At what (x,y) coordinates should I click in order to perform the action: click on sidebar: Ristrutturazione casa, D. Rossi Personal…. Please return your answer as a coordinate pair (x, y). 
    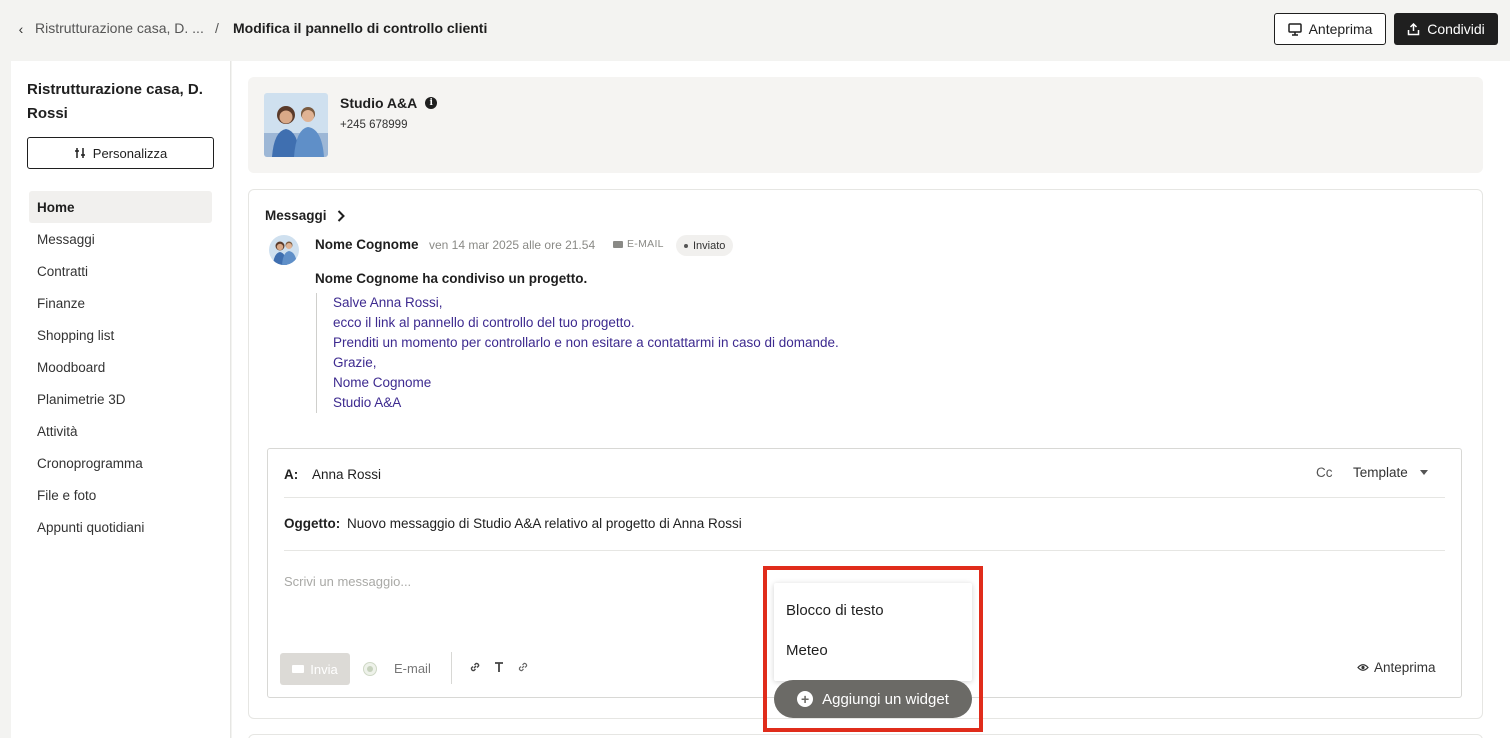
    Looking at the image, I should click on (121, 399).